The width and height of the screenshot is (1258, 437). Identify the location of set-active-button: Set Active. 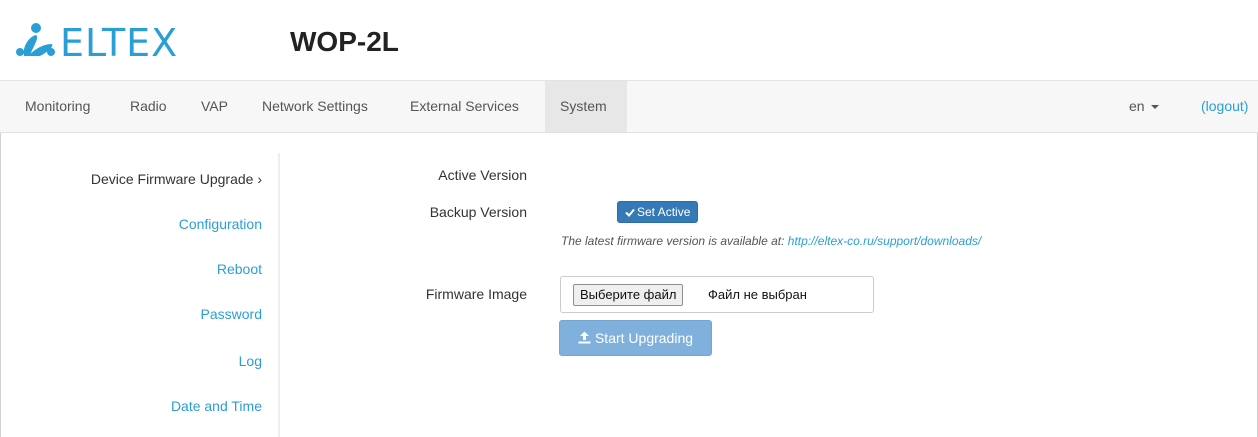
(658, 212).